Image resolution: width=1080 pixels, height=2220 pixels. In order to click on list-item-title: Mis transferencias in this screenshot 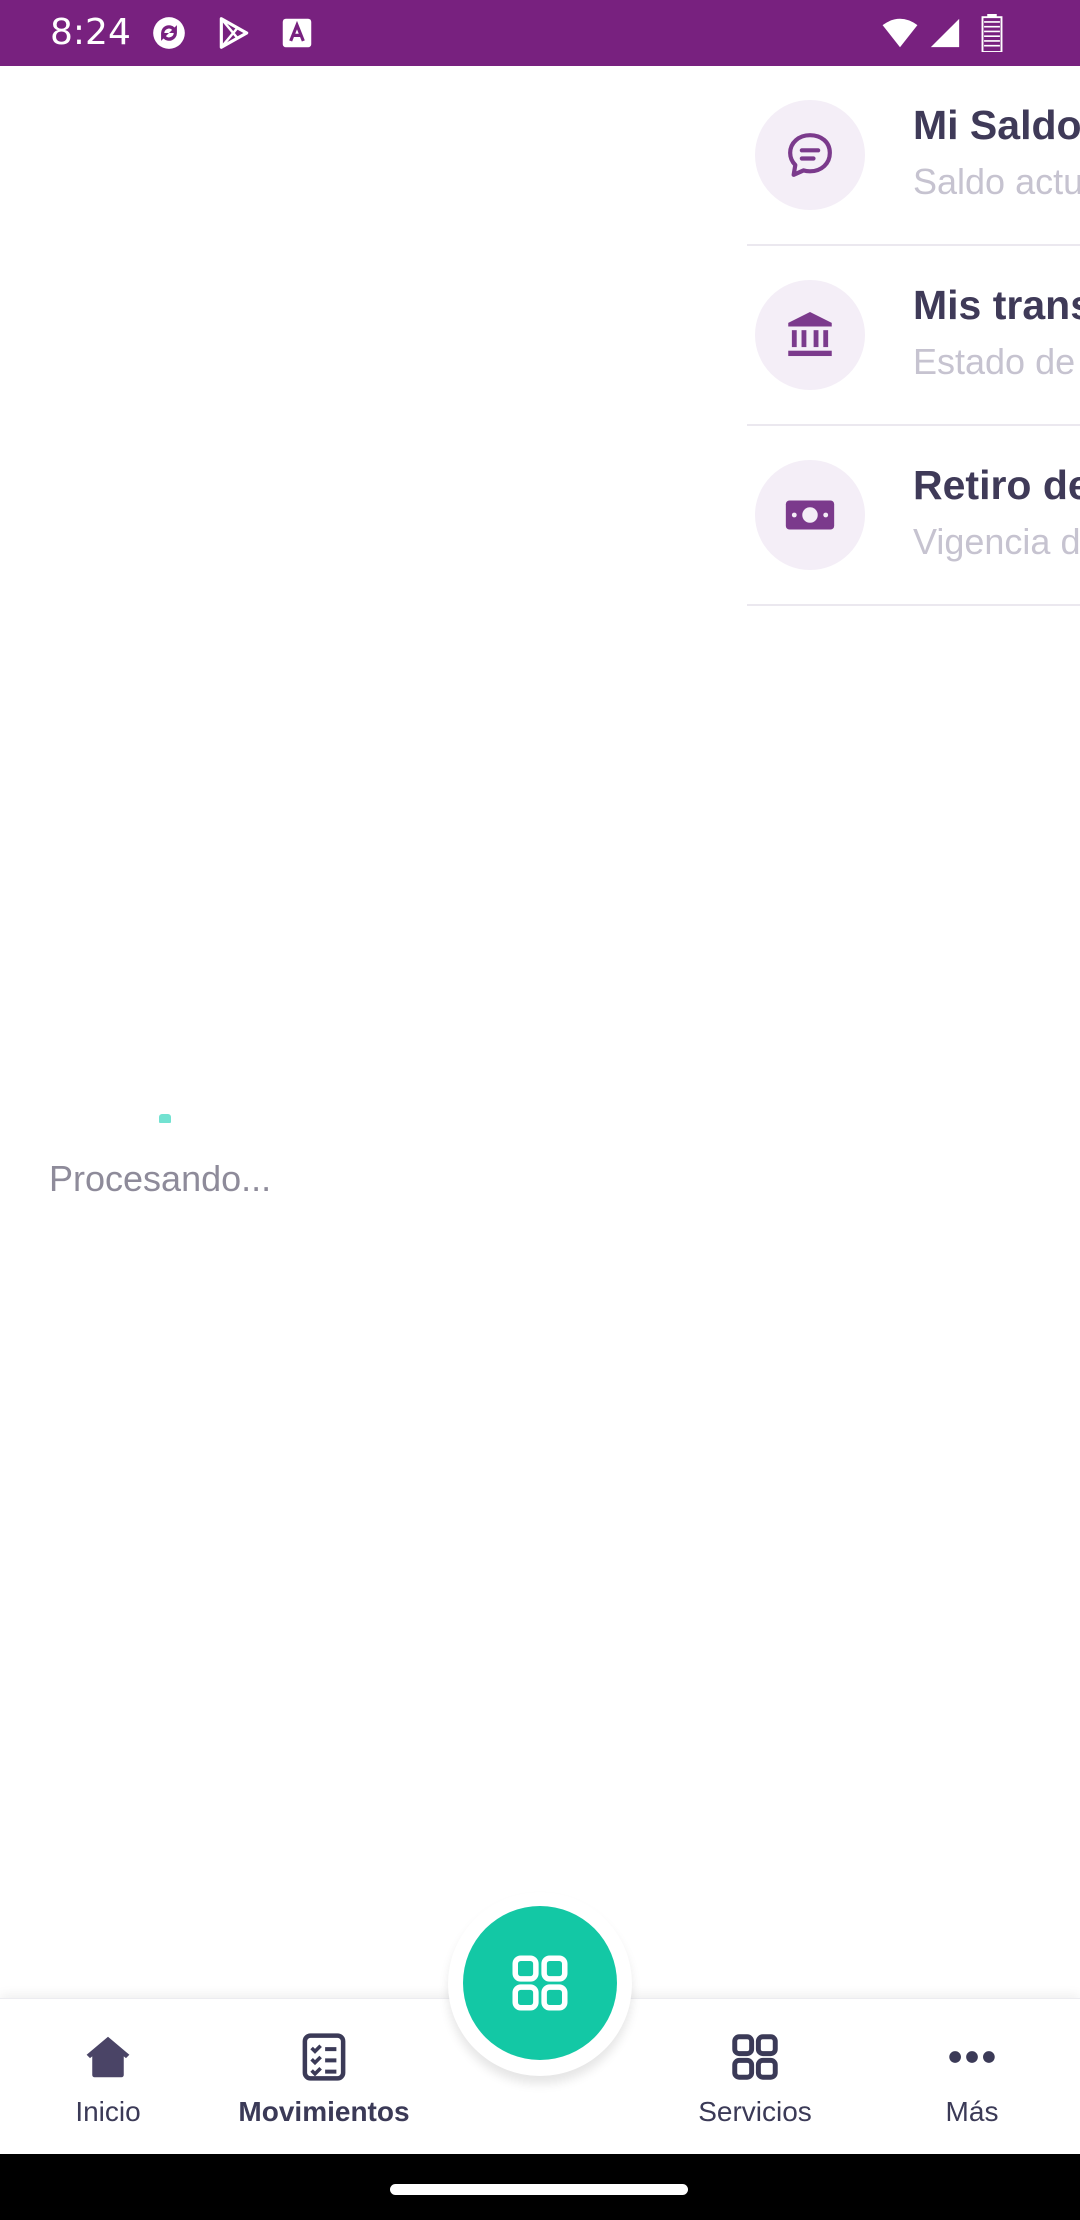, I will do `click(996, 305)`.